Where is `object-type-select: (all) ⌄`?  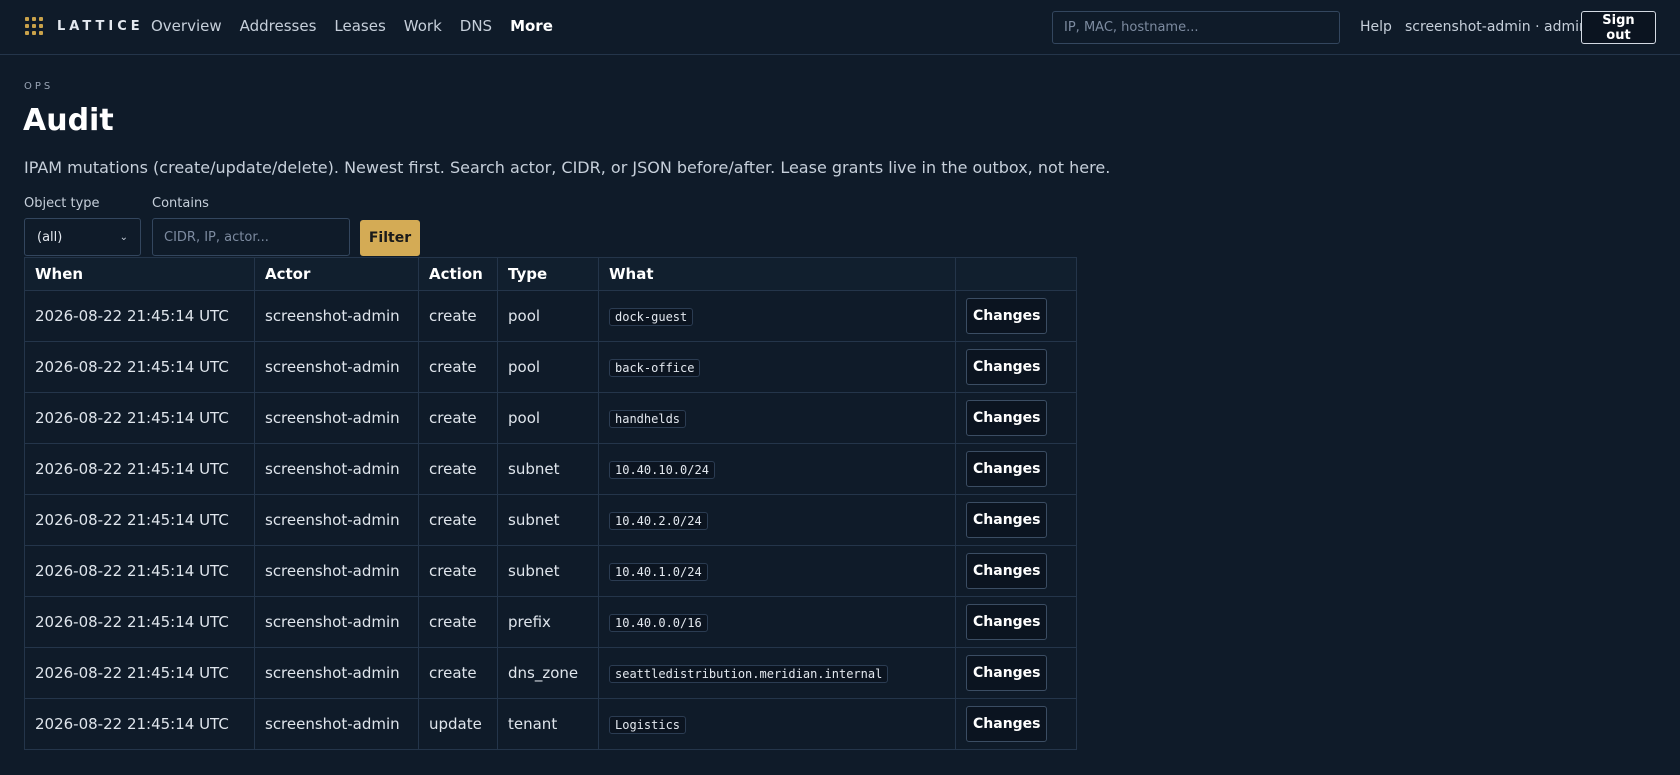
object-type-select: (all) ⌄ is located at coordinates (82, 237).